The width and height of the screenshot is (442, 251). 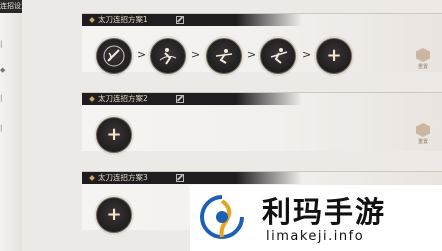 I want to click on plan-header: 太刀连招方案2, so click(x=192, y=99).